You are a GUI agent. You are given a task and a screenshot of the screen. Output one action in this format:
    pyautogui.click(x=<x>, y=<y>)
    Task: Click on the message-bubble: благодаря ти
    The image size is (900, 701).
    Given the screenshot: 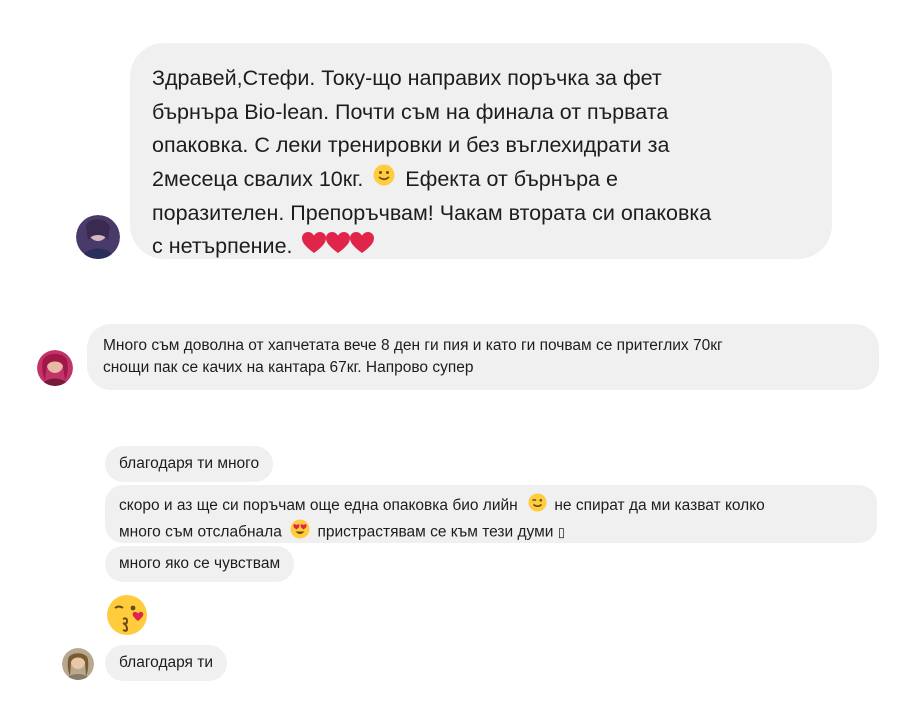 What is the action you would take?
    pyautogui.click(x=166, y=663)
    